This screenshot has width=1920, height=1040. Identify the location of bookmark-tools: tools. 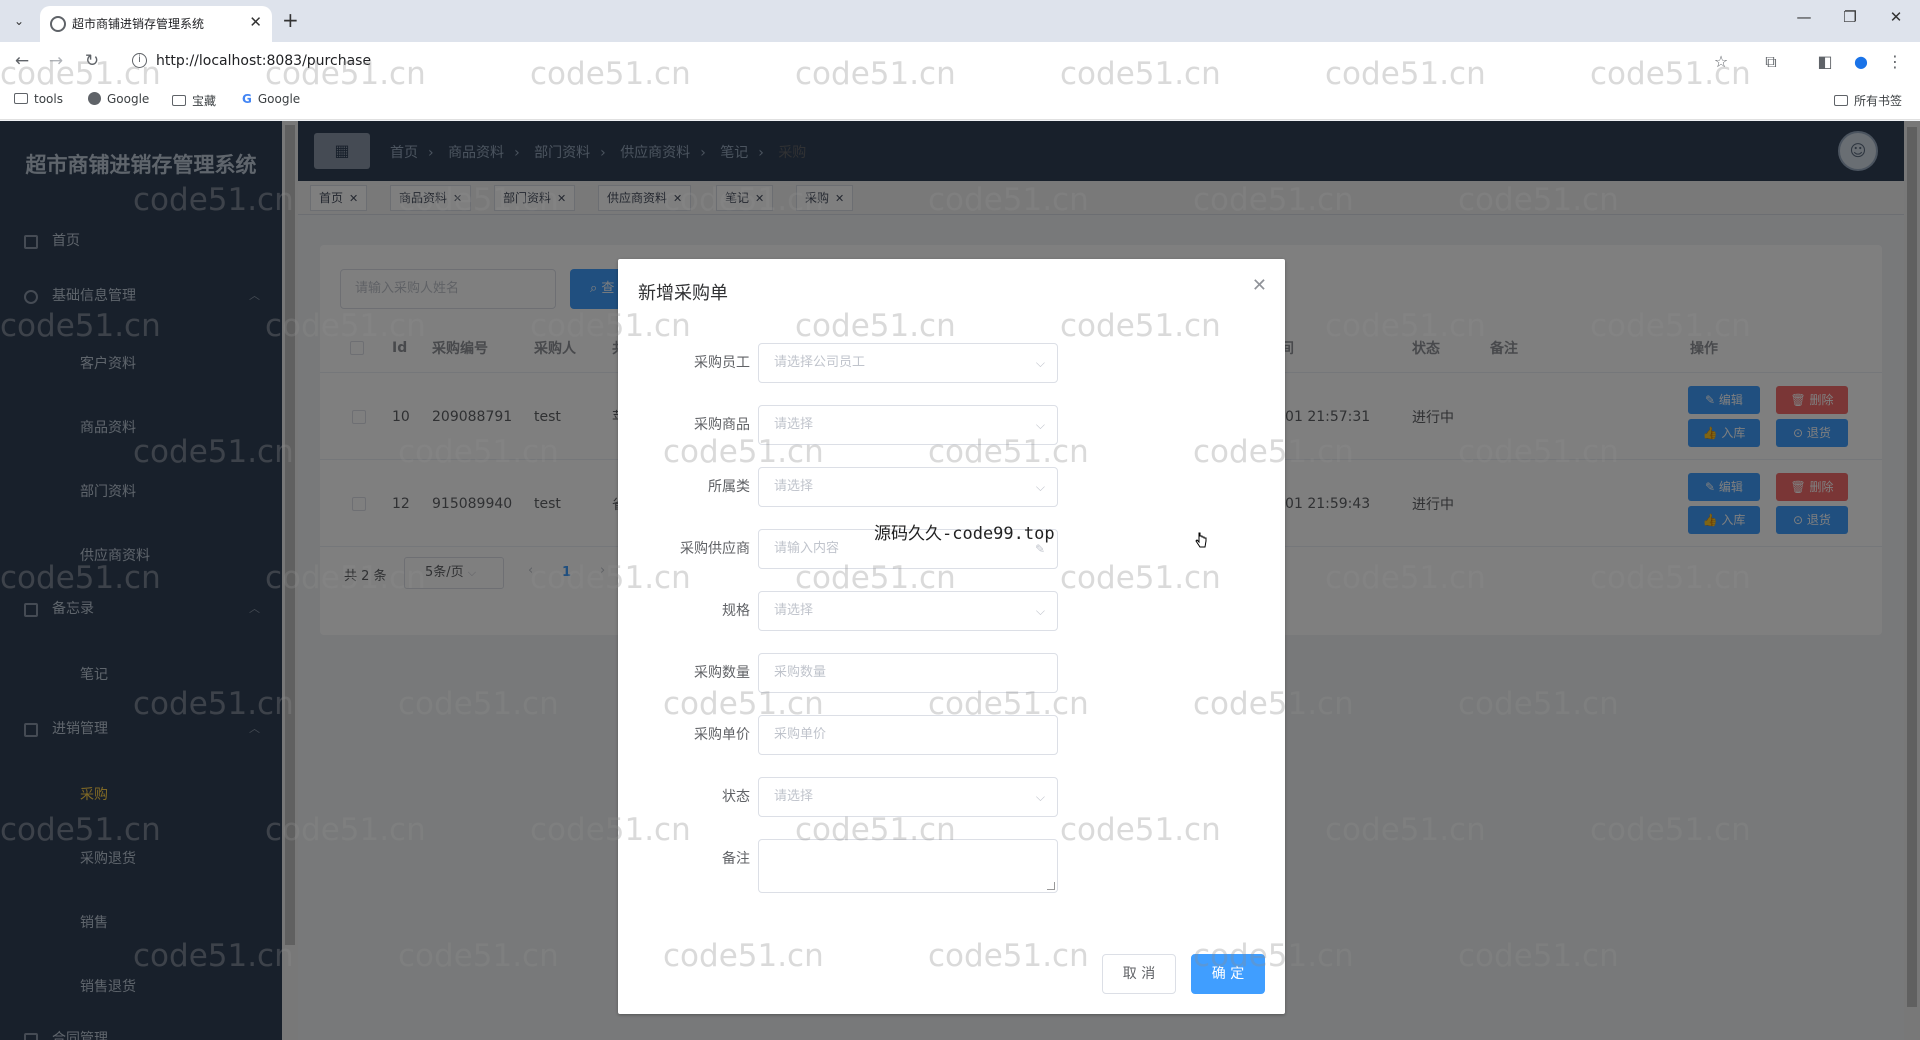
(38, 99).